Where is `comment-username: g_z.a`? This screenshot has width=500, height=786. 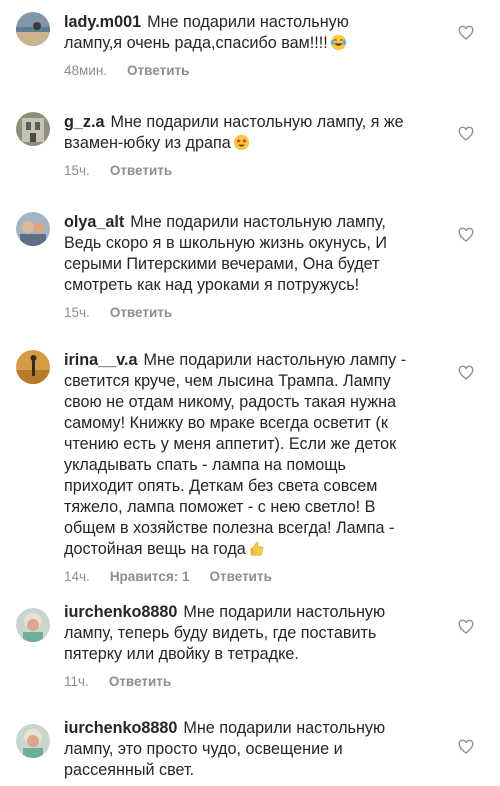 comment-username: g_z.a is located at coordinates (84, 122).